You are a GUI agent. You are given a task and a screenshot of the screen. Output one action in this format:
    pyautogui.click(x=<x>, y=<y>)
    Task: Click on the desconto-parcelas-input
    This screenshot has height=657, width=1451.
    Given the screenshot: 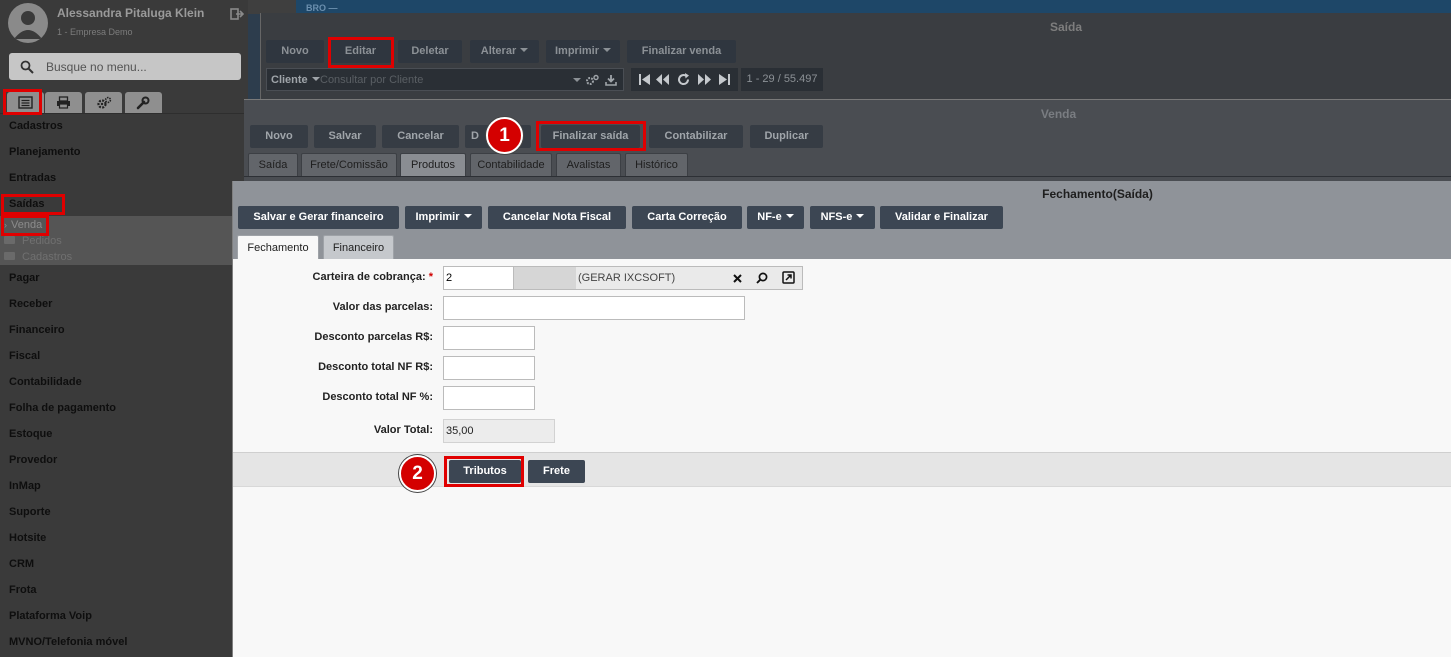 What is the action you would take?
    pyautogui.click(x=489, y=338)
    